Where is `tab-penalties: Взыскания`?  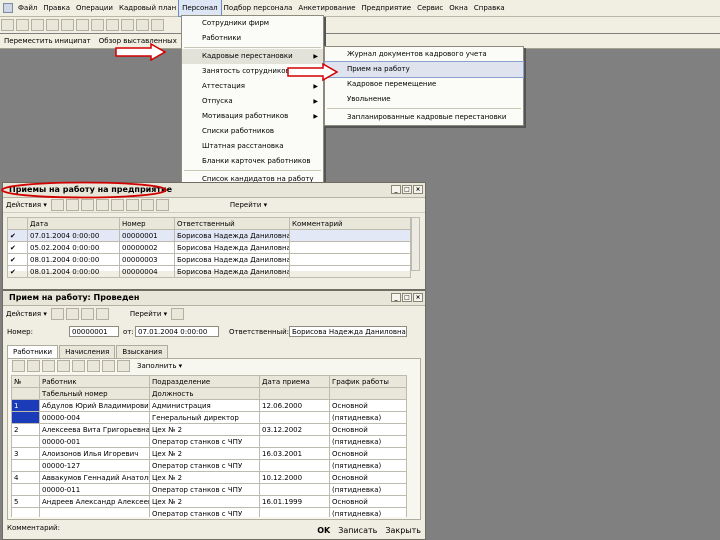 tab-penalties: Взыскания is located at coordinates (142, 351).